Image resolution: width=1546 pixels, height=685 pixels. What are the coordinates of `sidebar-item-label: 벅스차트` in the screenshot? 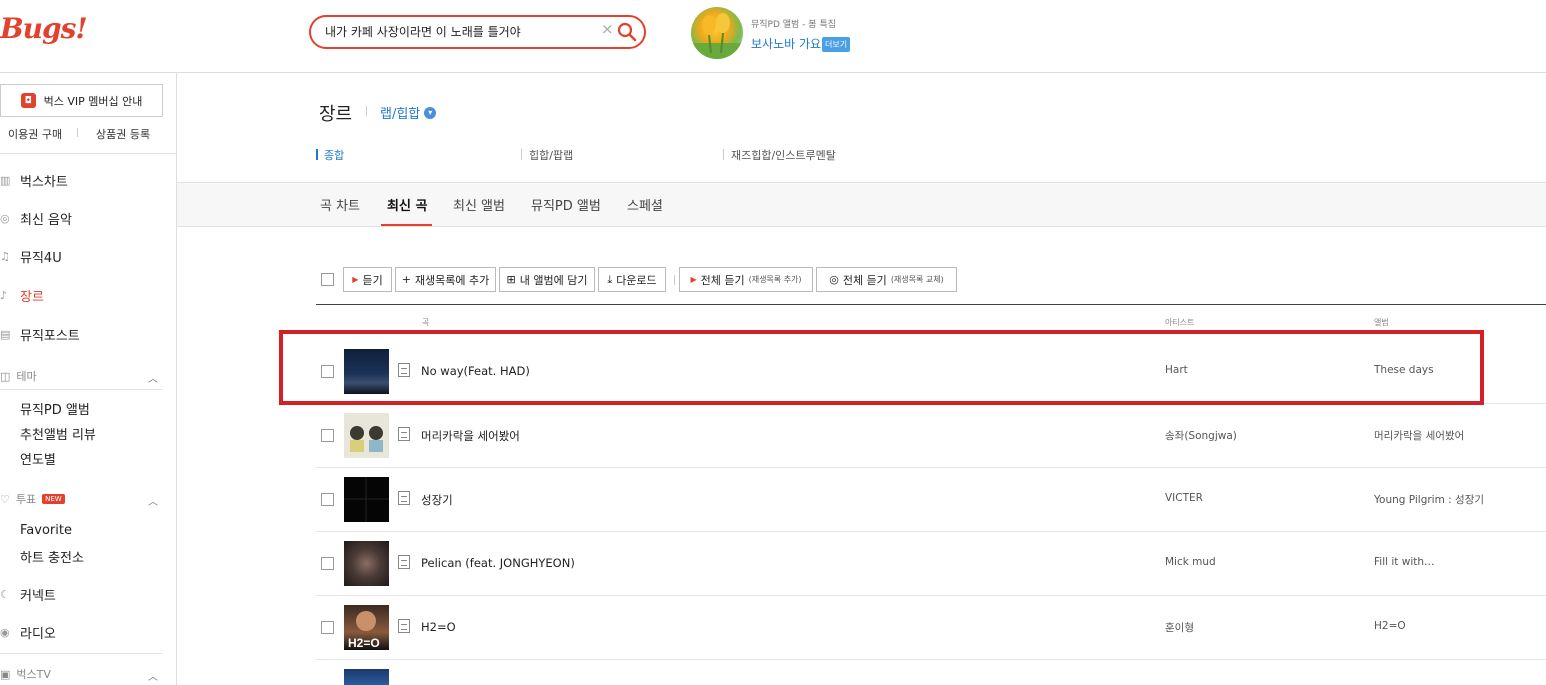 It's located at (44, 182).